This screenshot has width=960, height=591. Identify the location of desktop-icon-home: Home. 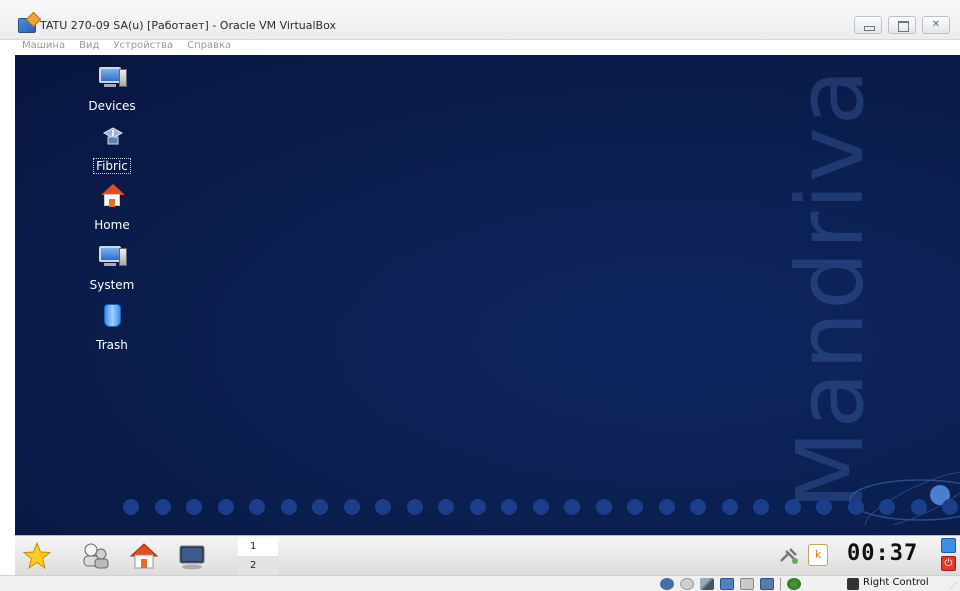
(112, 208).